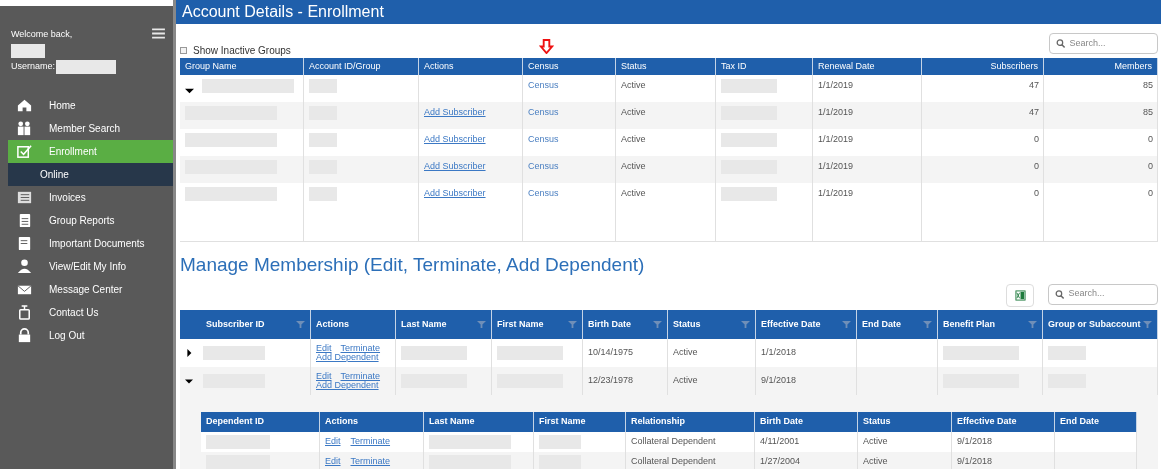 The width and height of the screenshot is (1161, 469). I want to click on table-cell-text: 12/23/1978, so click(611, 380).